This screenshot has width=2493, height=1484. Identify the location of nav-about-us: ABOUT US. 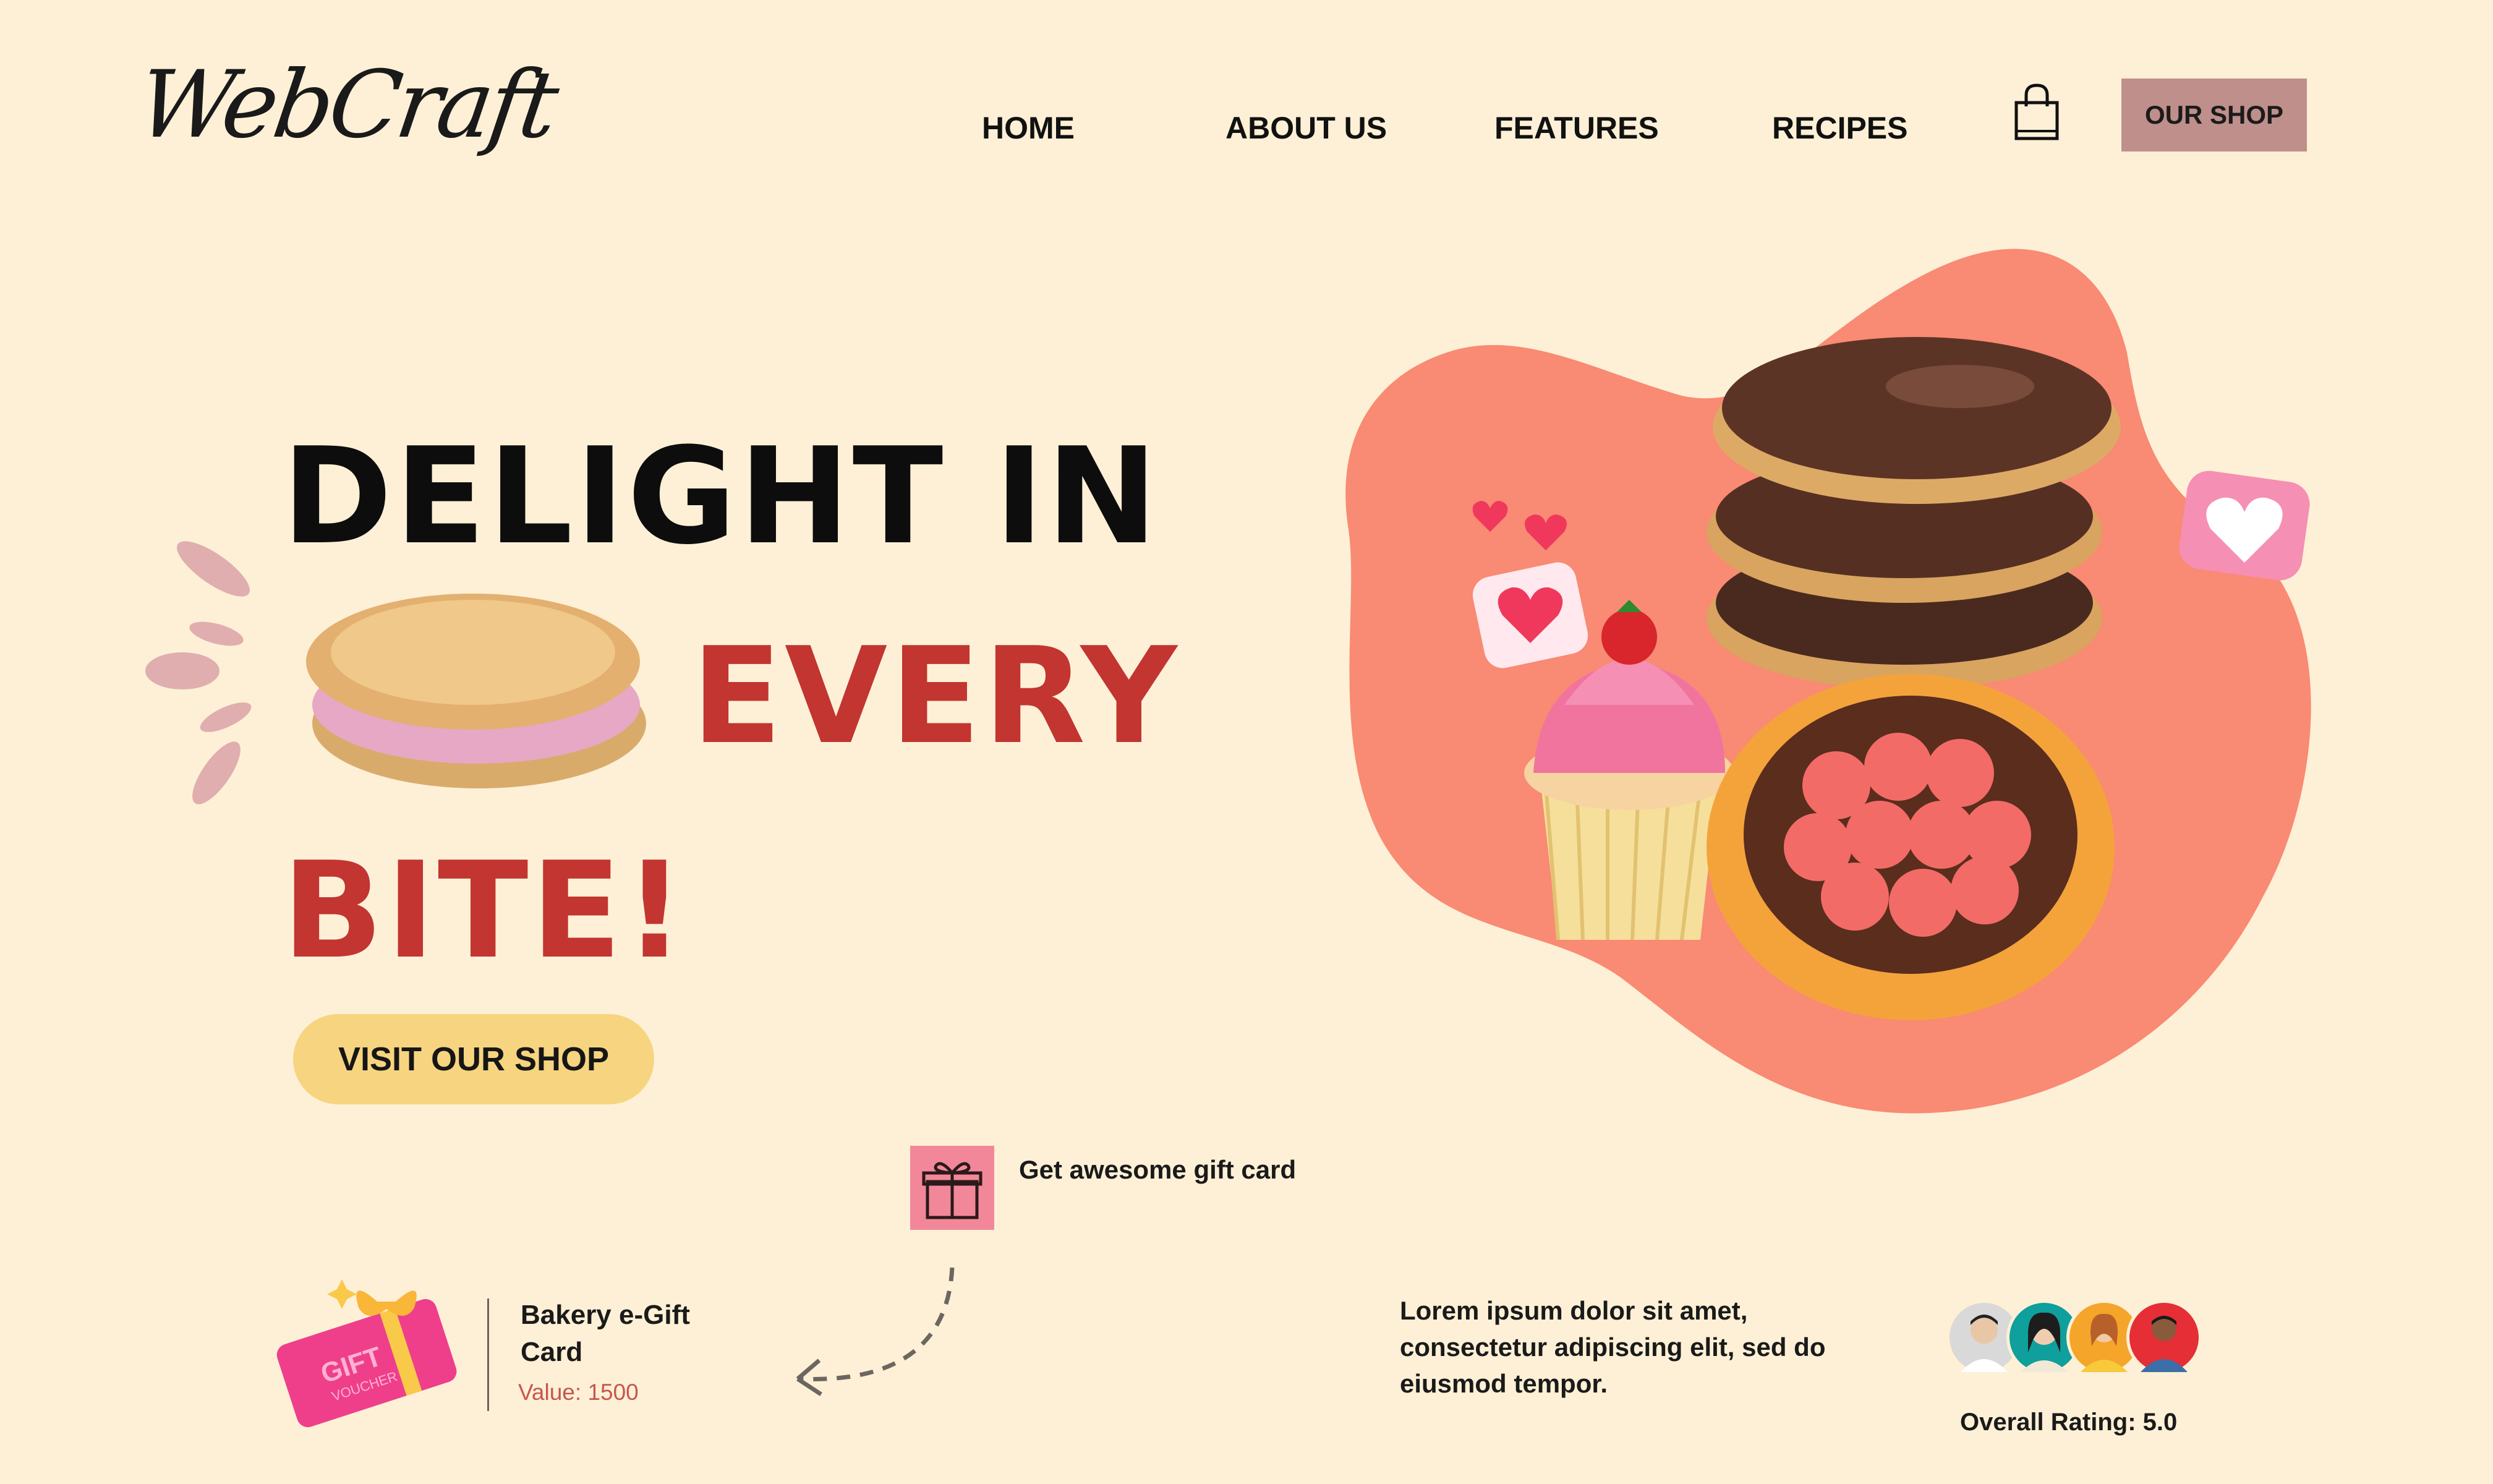
(1306, 128).